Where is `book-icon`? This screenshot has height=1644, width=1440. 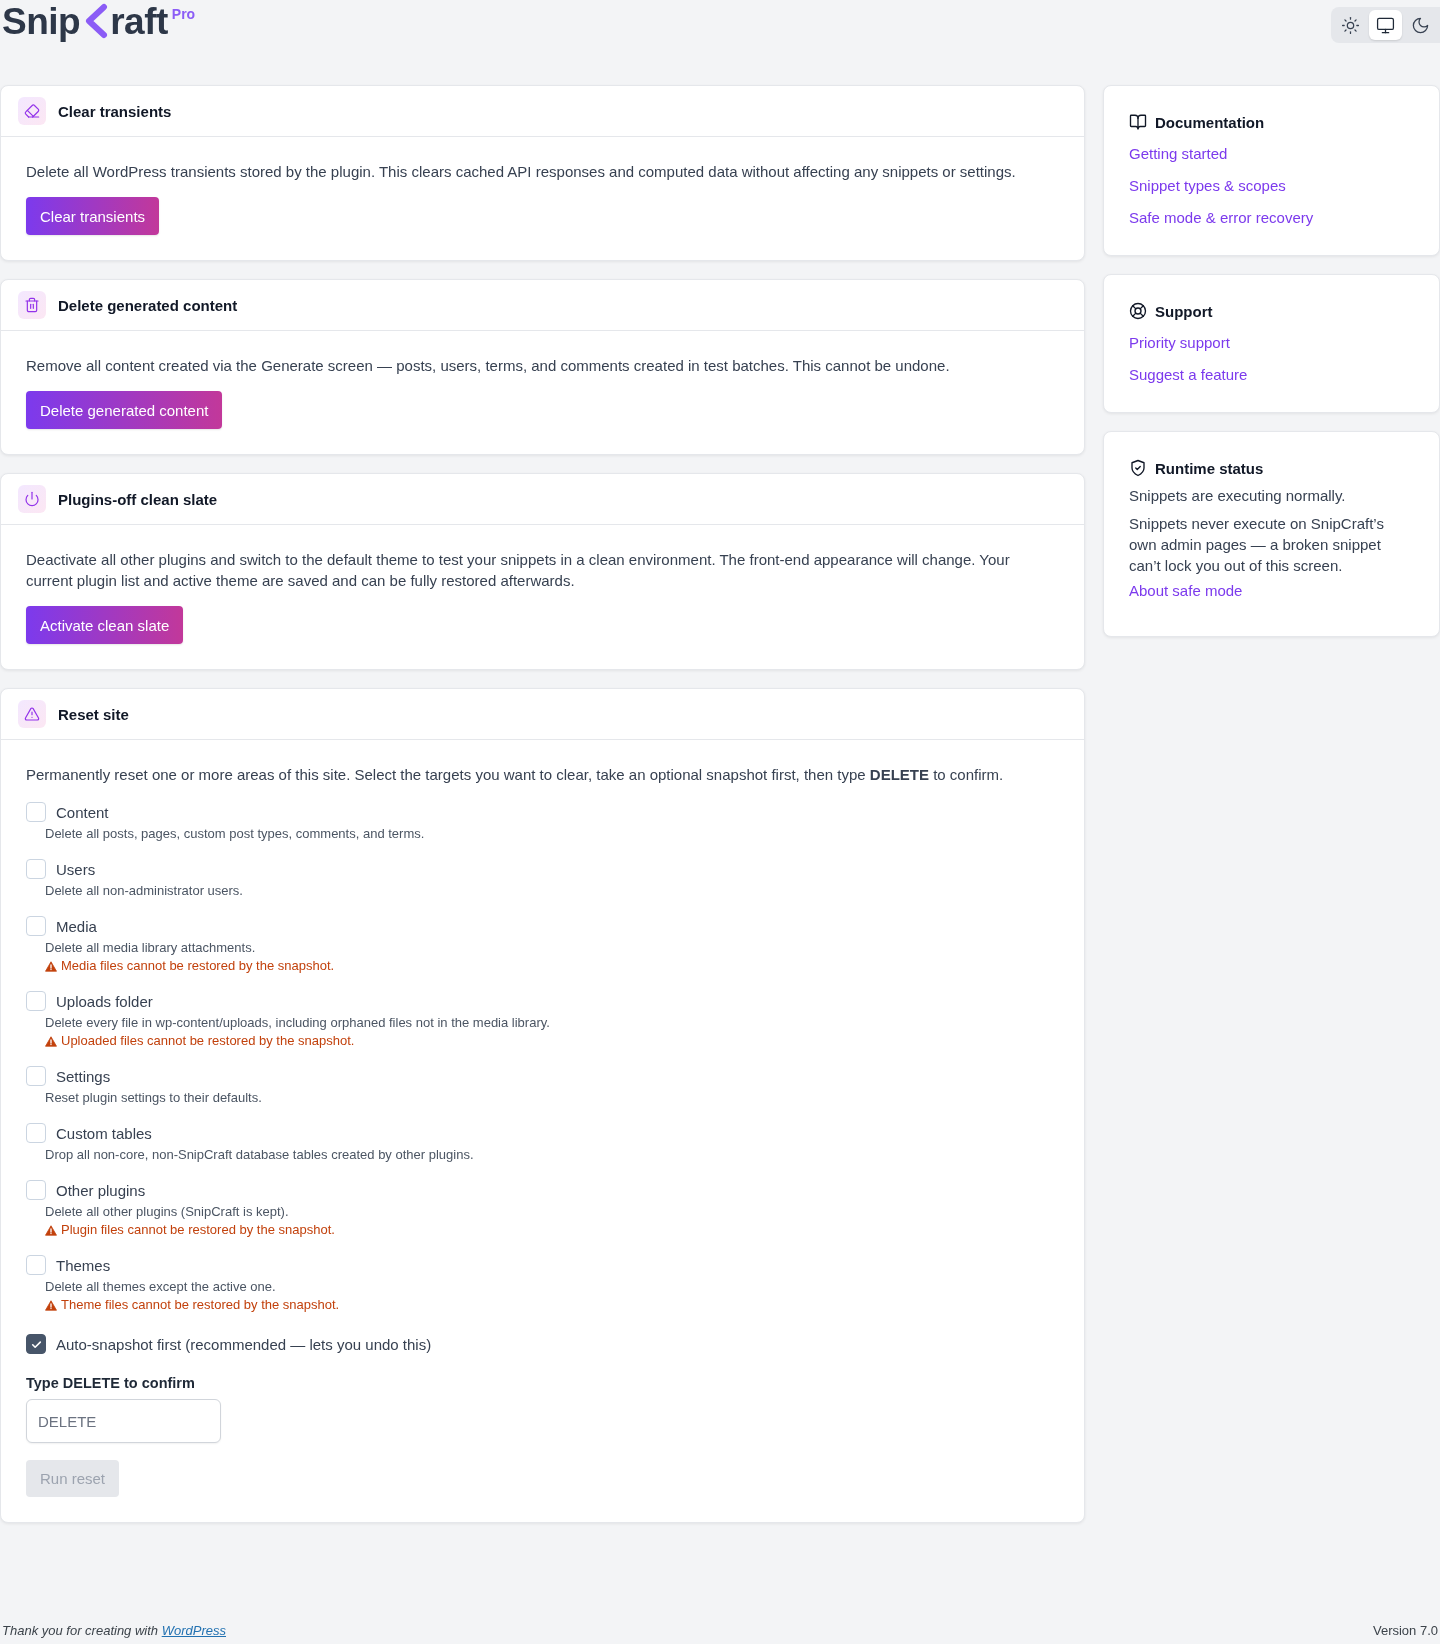
book-icon is located at coordinates (1138, 122).